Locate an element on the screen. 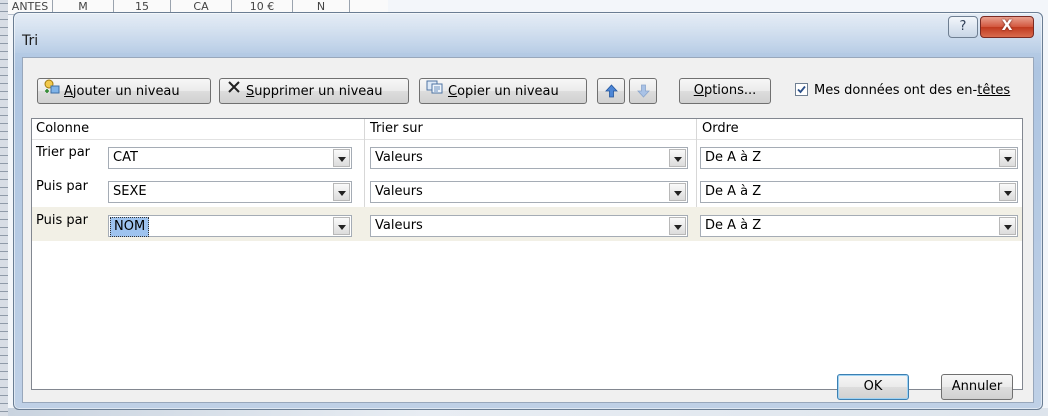 This screenshot has height=416, width=1048. add-level-label: jouter un niveau is located at coordinates (126, 91).